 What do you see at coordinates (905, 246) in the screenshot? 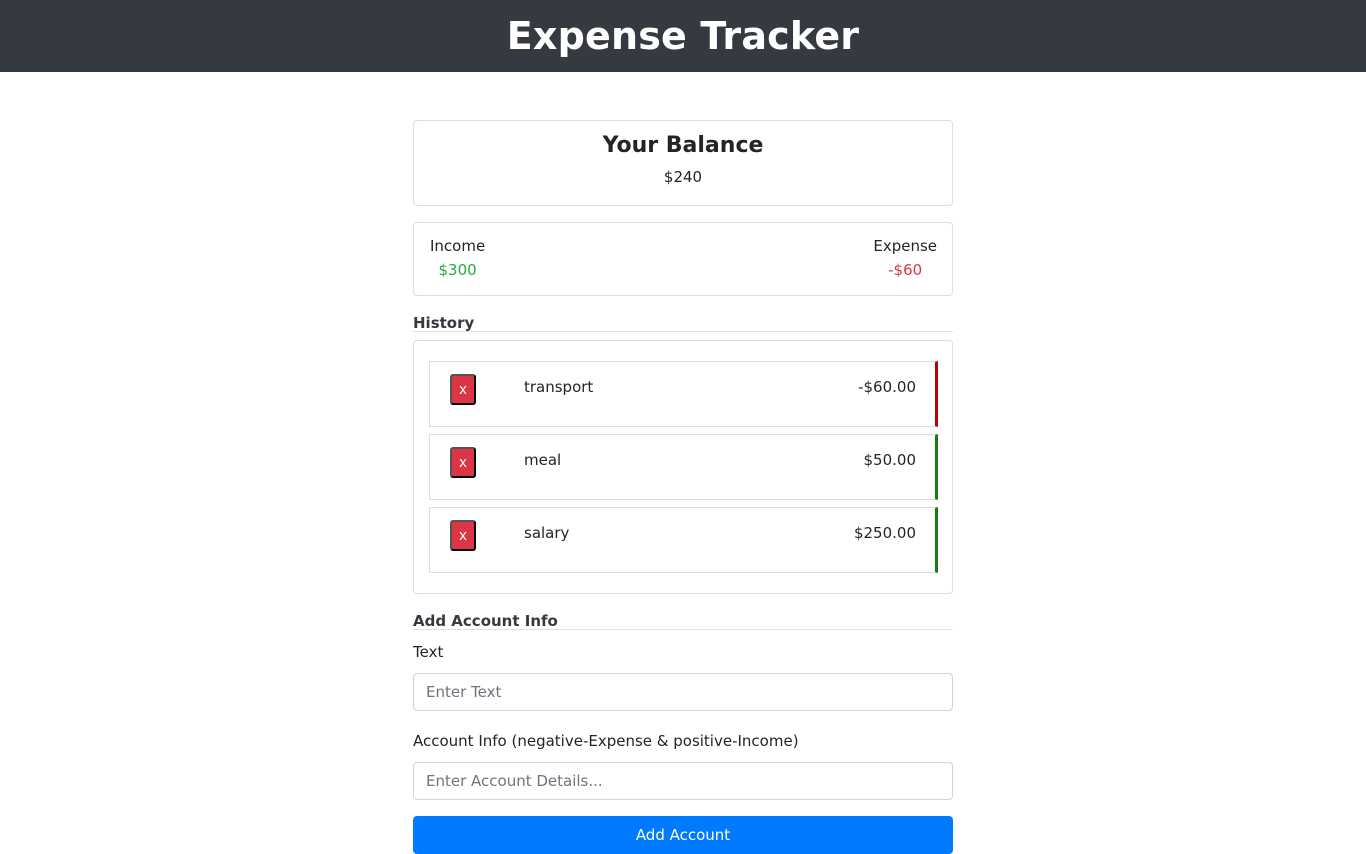
I see `expense-label: Expense` at bounding box center [905, 246].